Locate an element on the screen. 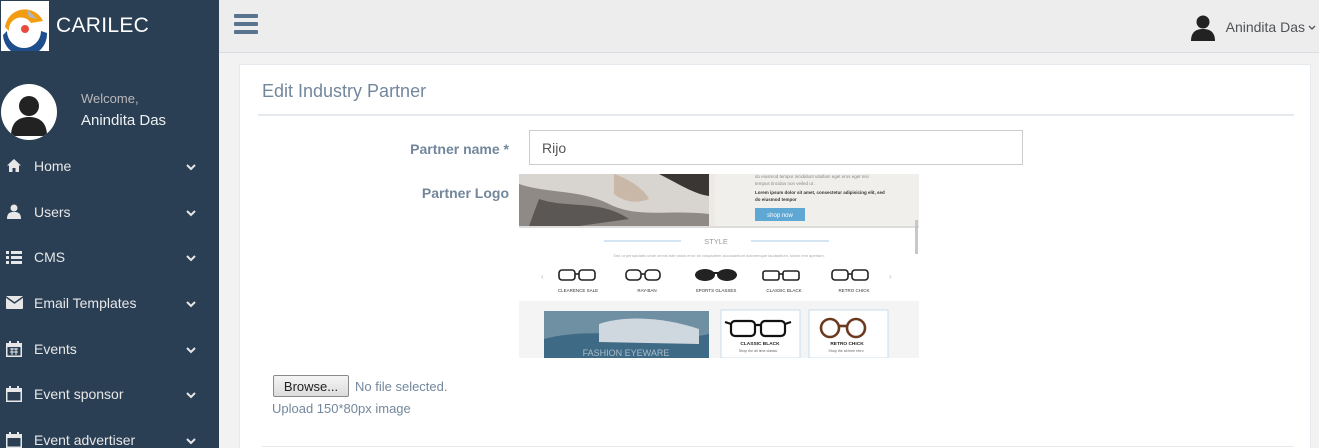  shop-now-label: shop now is located at coordinates (780, 216).